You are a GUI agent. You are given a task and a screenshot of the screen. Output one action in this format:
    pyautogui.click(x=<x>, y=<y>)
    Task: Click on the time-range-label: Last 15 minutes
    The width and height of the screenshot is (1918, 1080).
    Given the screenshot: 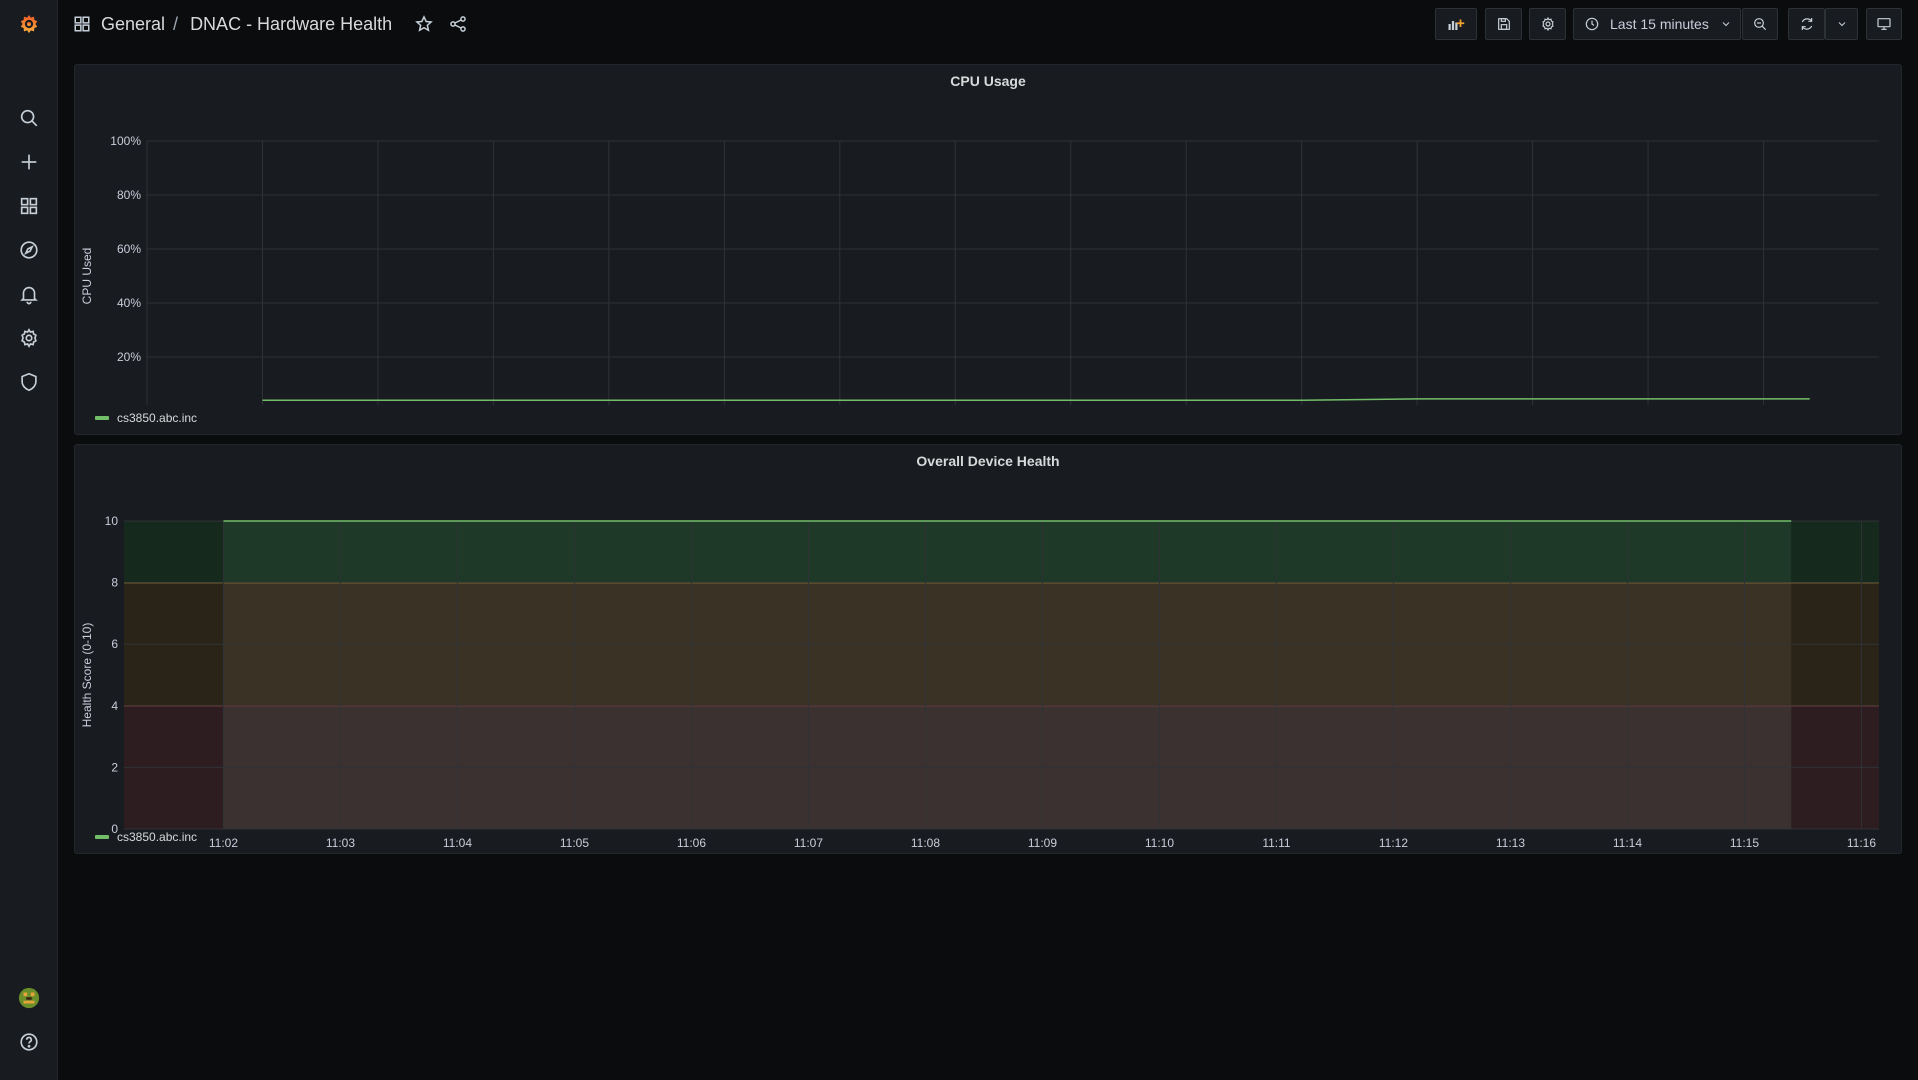 What is the action you would take?
    pyautogui.click(x=1659, y=24)
    